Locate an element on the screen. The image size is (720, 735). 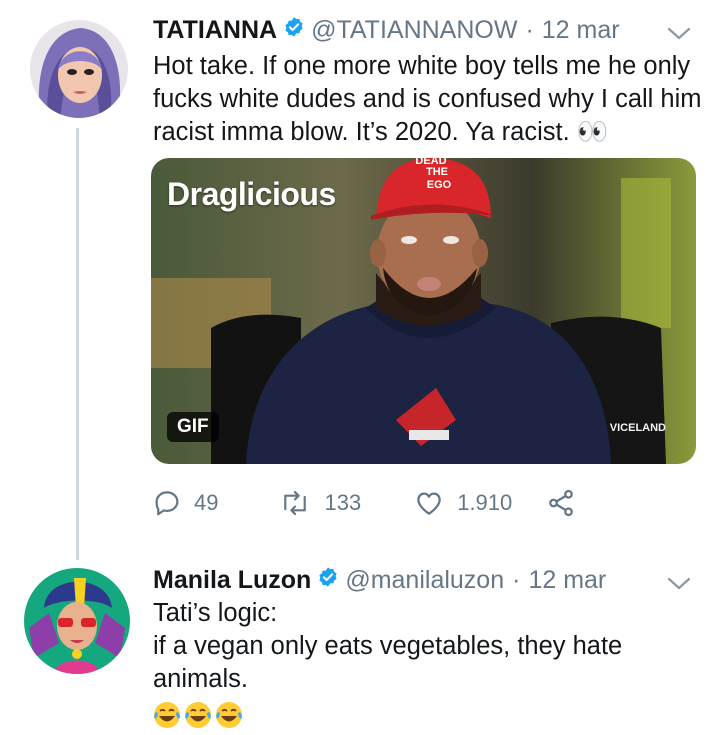
author-handle: @manilaluzon is located at coordinates (424, 580).